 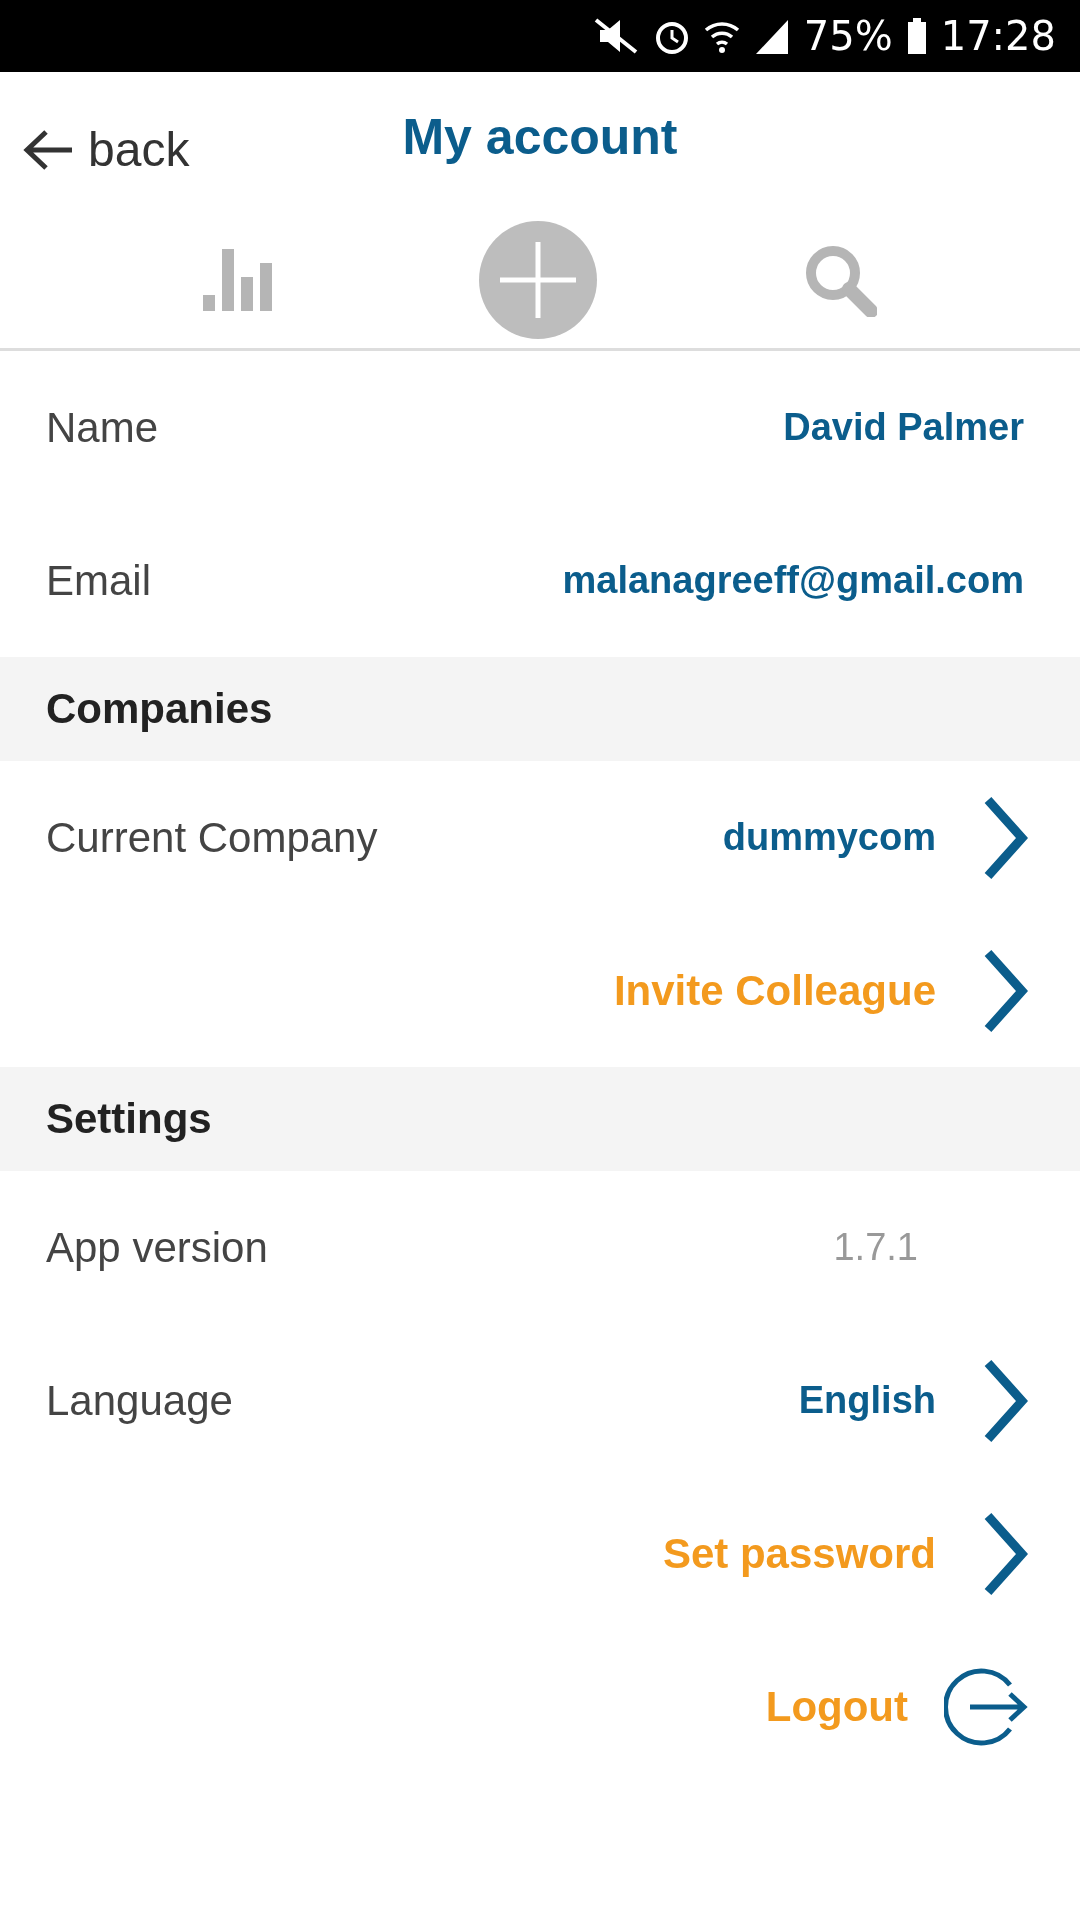 I want to click on section-header: Settings, so click(x=540, y=1119).